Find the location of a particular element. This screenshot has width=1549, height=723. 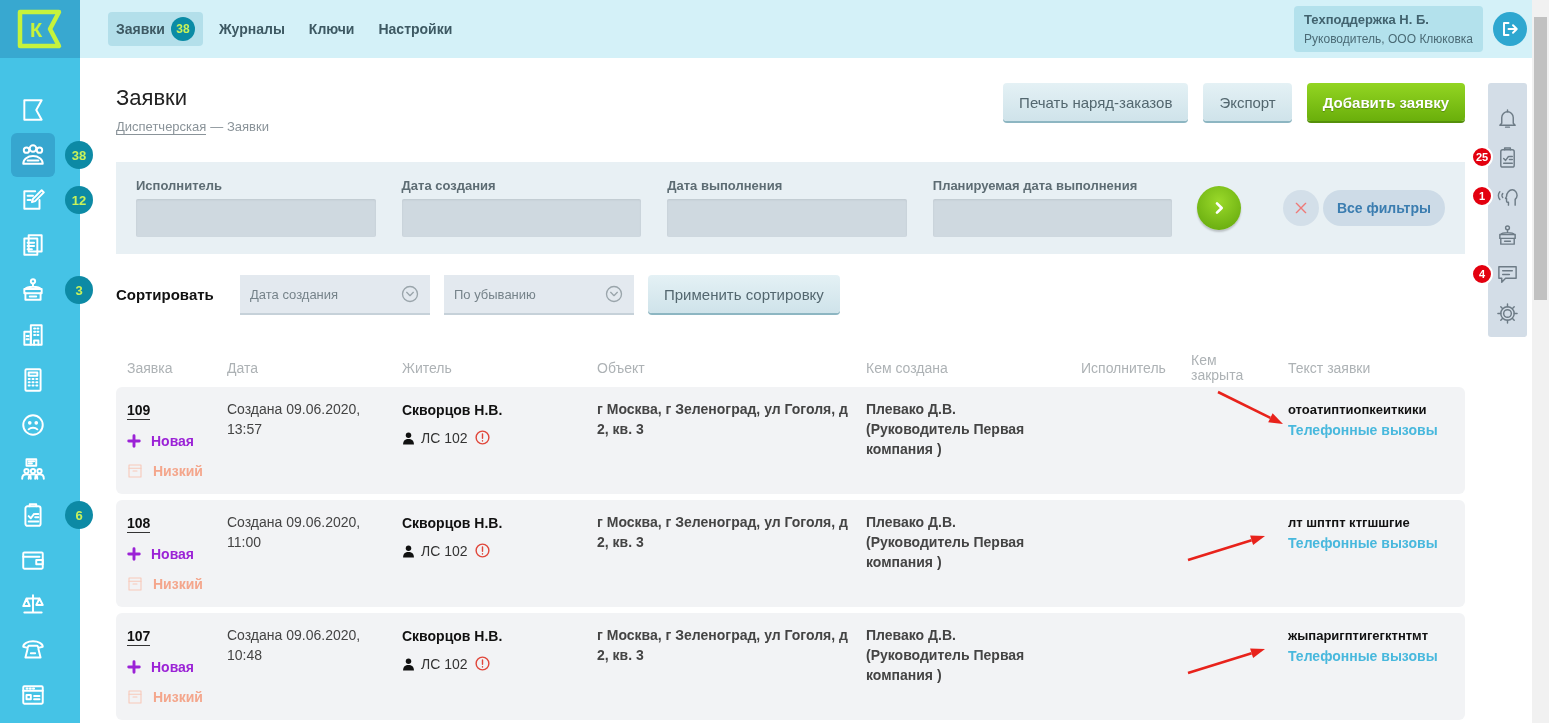

apply-filters-button is located at coordinates (1219, 208).